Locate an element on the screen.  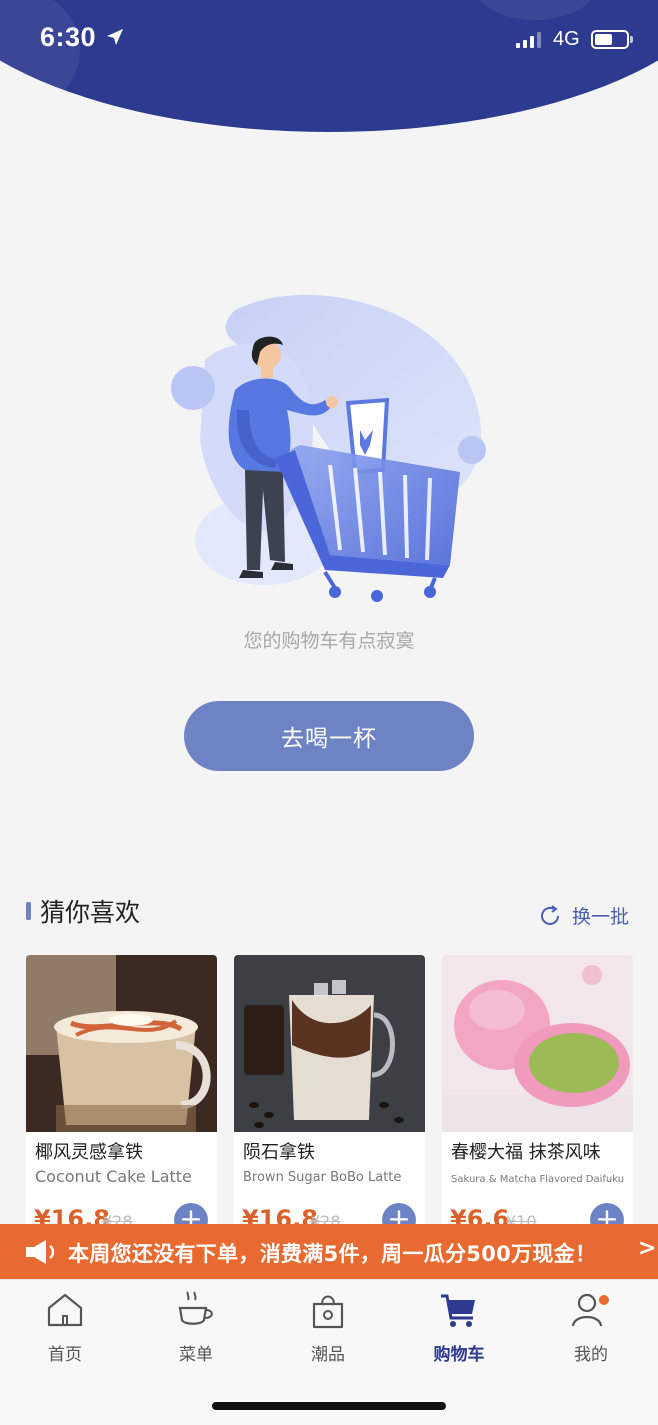
network-type: 4G is located at coordinates (566, 39).